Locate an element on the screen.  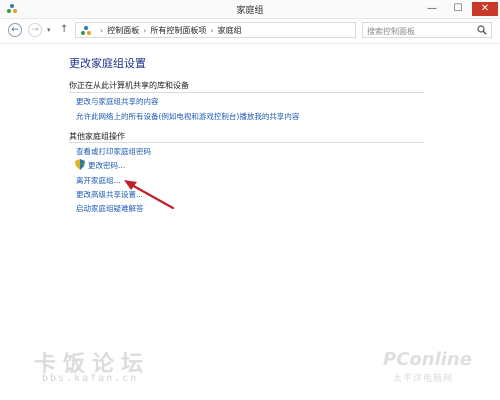
pconline-watermark-logo: PConline is located at coordinates (427, 359).